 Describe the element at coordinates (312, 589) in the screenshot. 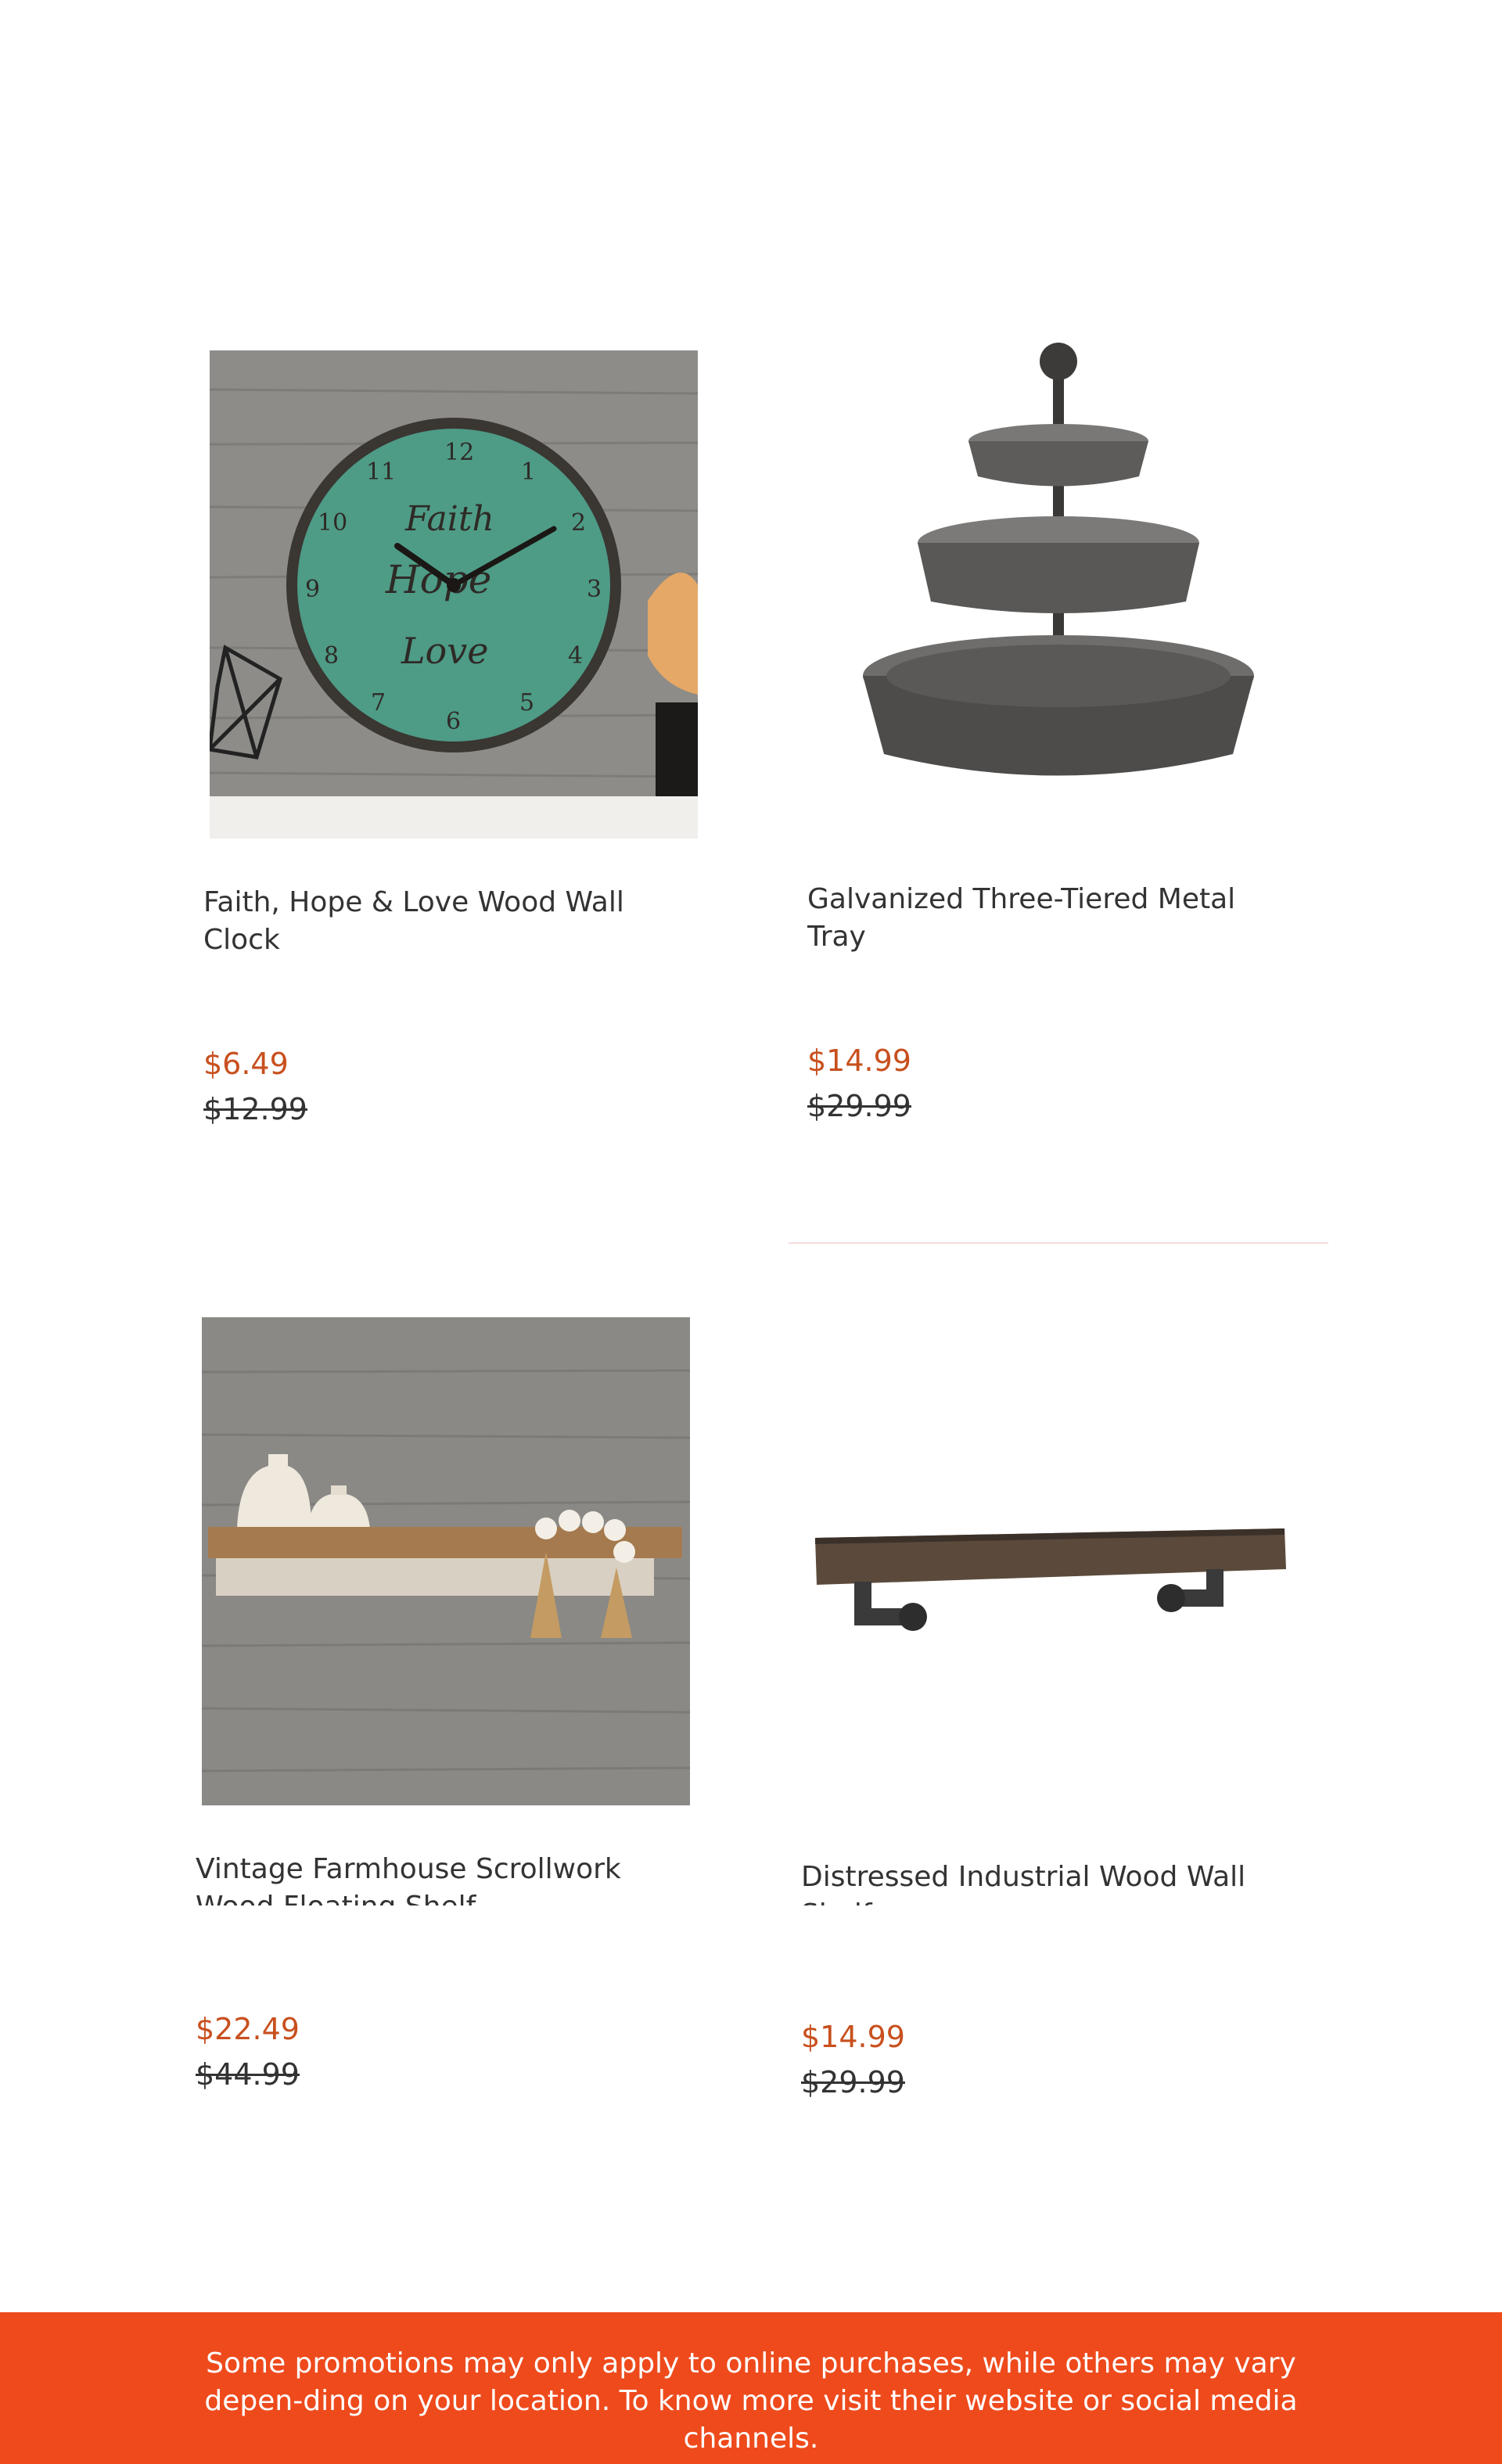

I see `svg-text: 9` at that location.